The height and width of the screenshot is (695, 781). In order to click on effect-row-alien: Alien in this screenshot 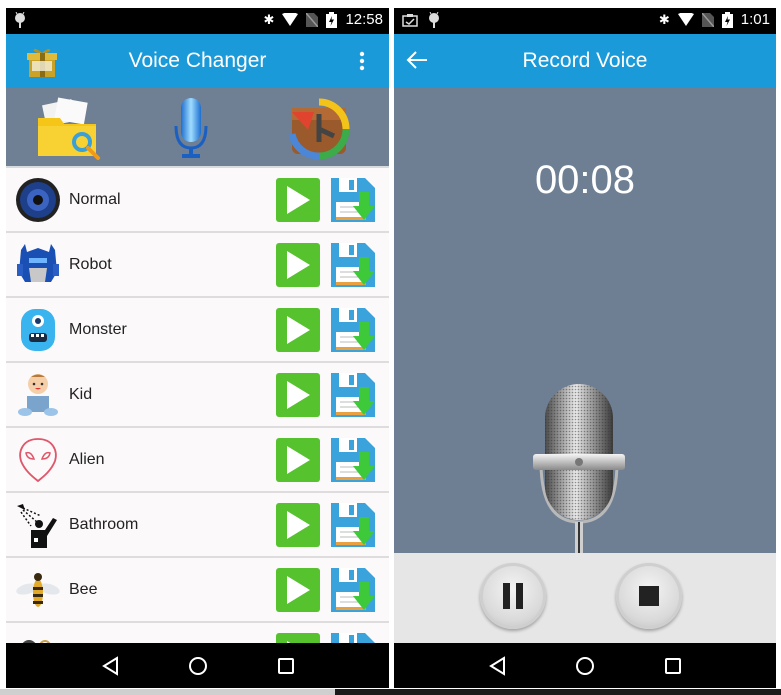, I will do `click(197, 460)`.